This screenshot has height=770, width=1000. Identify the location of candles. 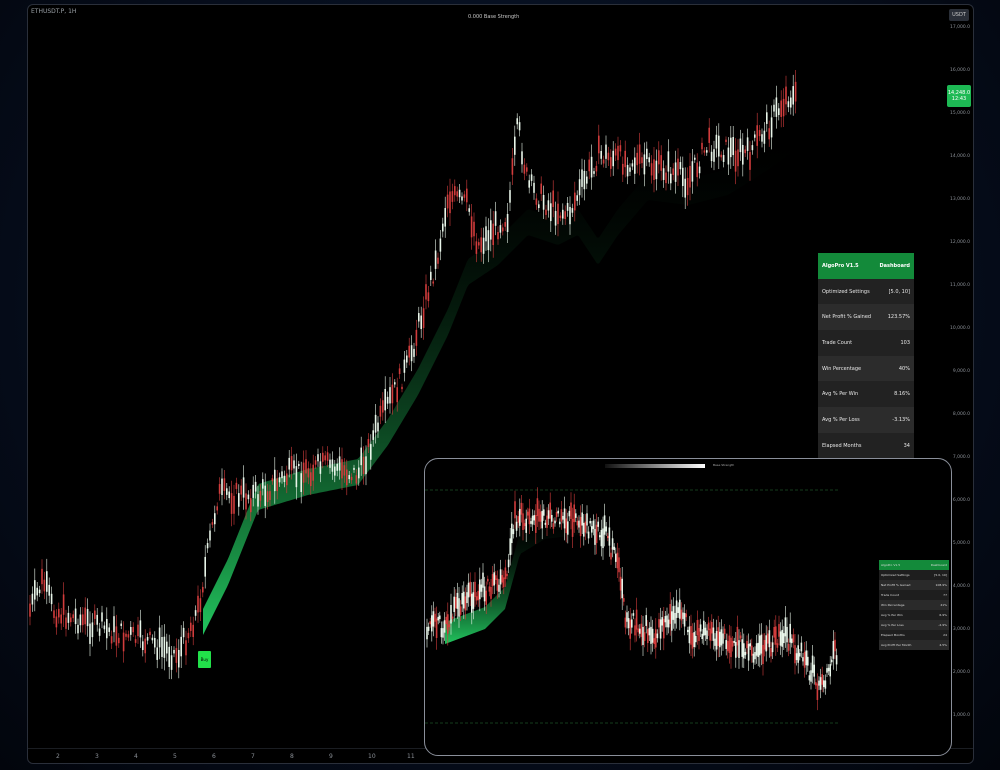
(632, 599).